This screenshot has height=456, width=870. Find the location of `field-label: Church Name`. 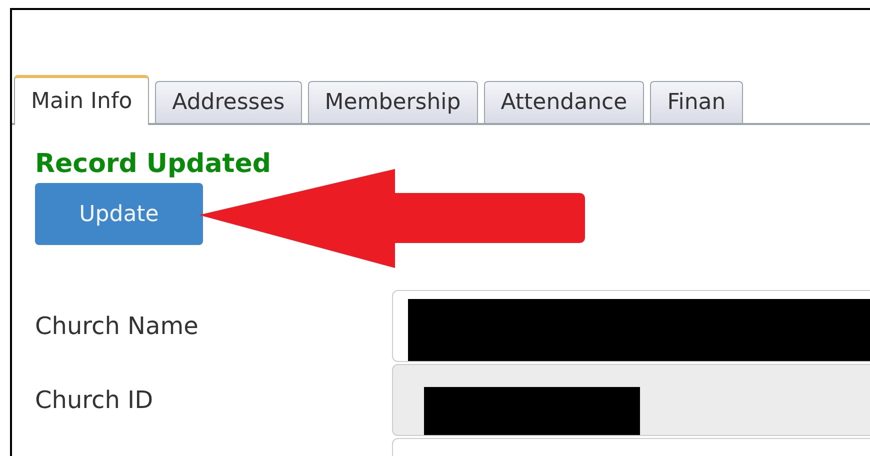

field-label: Church Name is located at coordinates (117, 326).